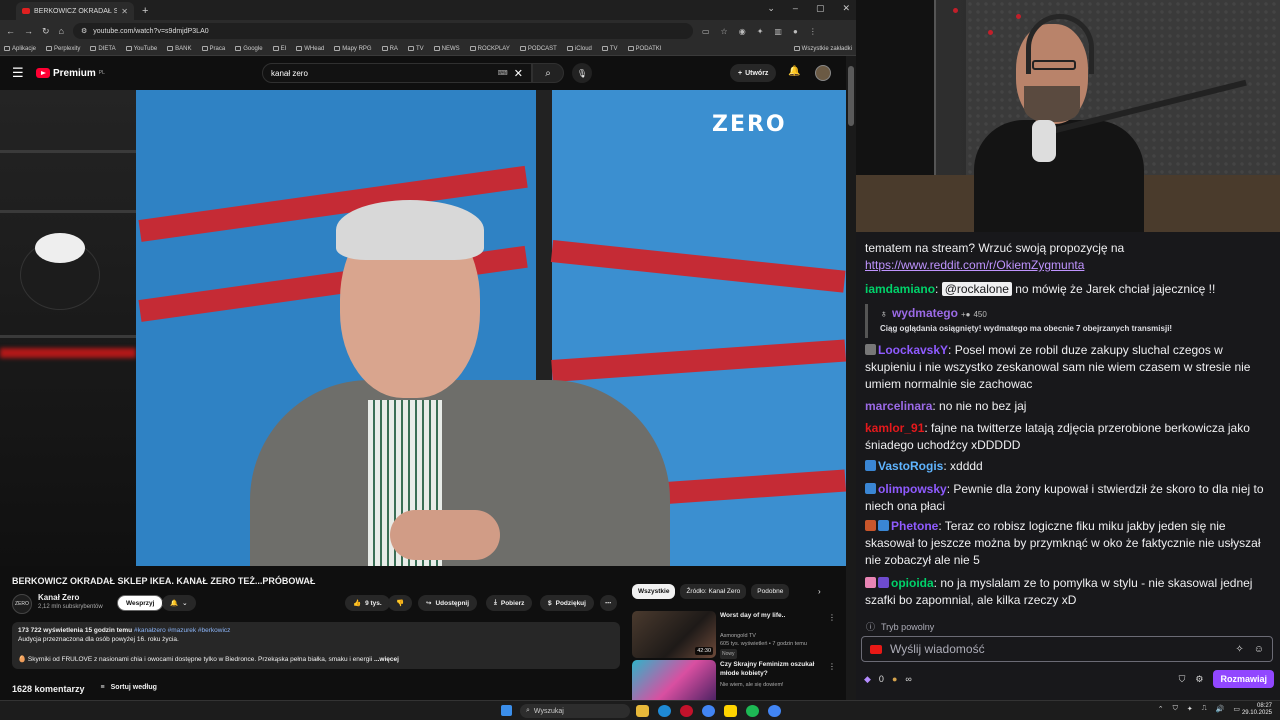 This screenshot has width=1280, height=720. Describe the element at coordinates (898, 406) in the screenshot. I see `chat-username: marcelinara` at that location.